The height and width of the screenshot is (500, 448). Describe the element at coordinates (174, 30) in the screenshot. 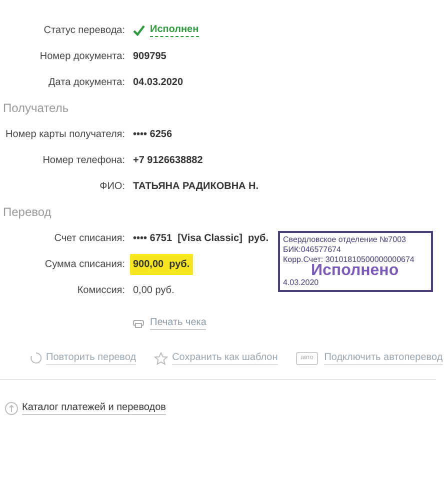

I see `status-value: Исполнен` at that location.